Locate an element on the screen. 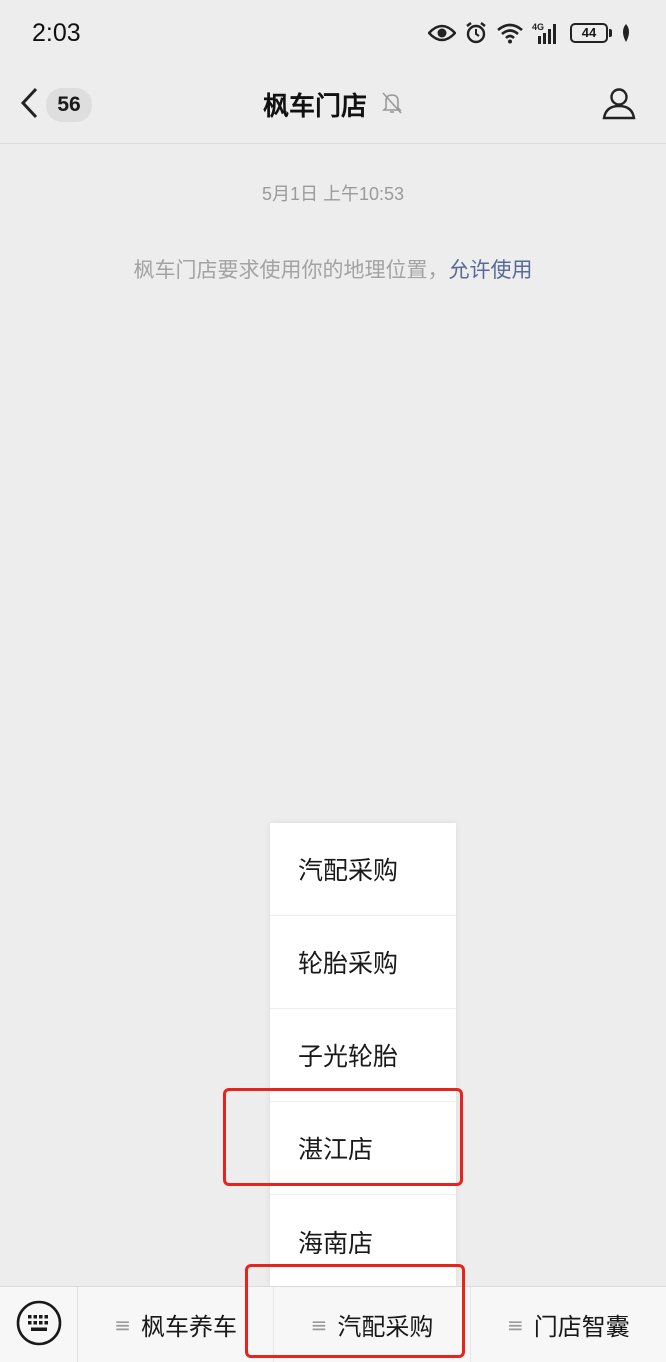 The width and height of the screenshot is (666, 1362). eye-icon is located at coordinates (442, 33).